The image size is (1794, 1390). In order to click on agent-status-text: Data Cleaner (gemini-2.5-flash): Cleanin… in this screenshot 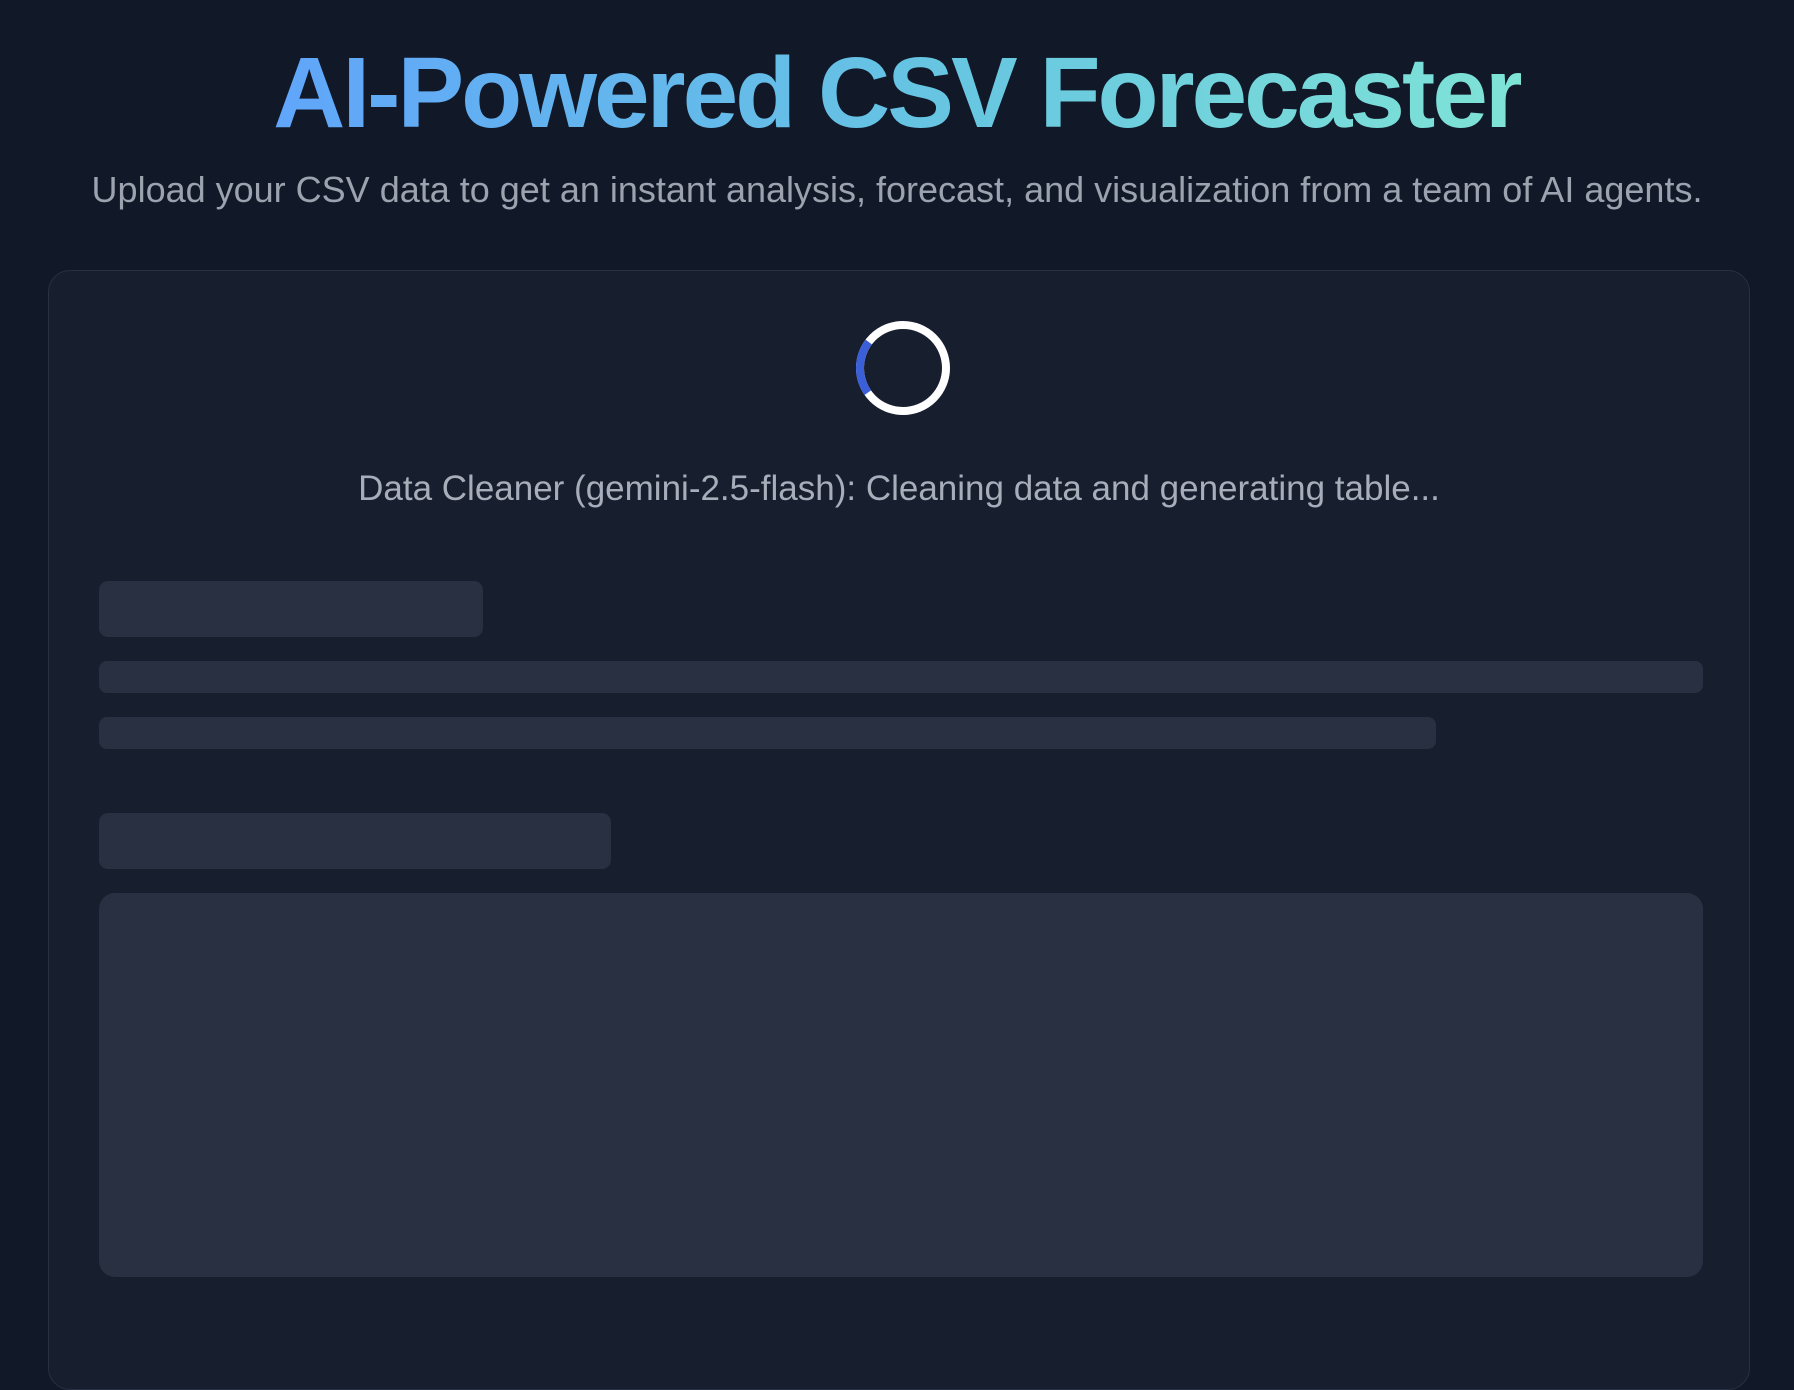, I will do `click(899, 488)`.